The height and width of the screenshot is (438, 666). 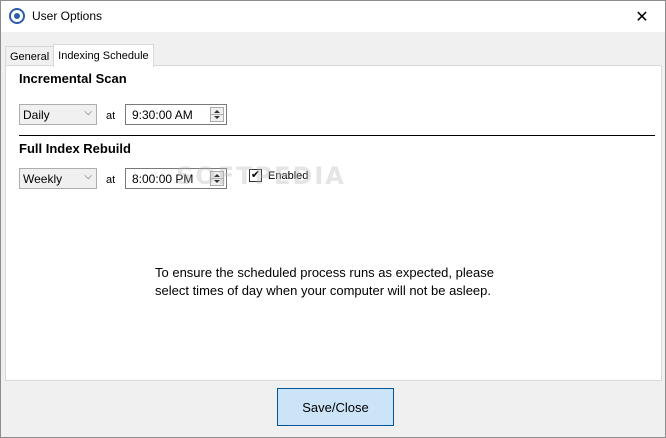 I want to click on title-bar: User Options ✕, so click(x=333, y=16).